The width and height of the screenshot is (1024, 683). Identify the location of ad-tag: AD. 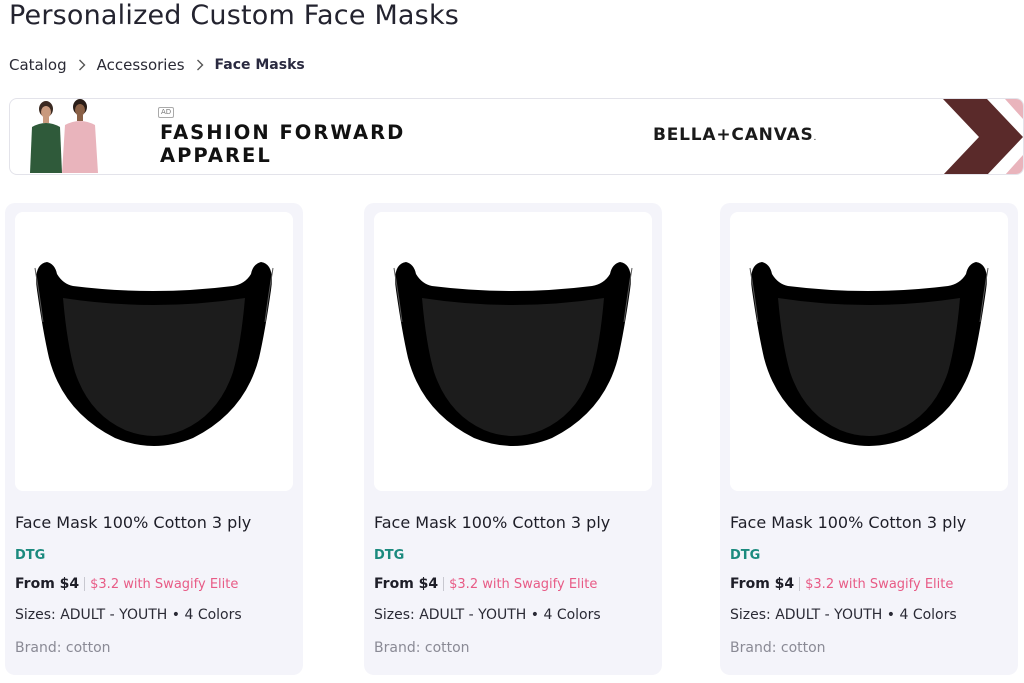
(166, 112).